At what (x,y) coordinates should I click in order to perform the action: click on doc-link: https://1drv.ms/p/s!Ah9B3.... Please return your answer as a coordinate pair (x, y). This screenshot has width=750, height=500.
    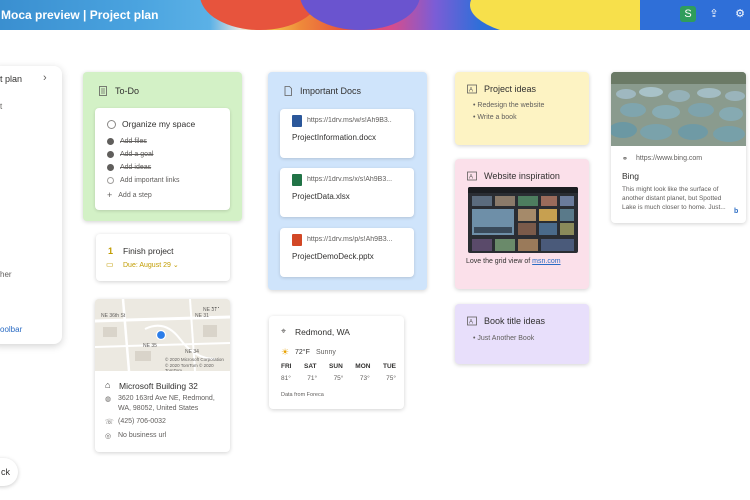
    Looking at the image, I should click on (349, 239).